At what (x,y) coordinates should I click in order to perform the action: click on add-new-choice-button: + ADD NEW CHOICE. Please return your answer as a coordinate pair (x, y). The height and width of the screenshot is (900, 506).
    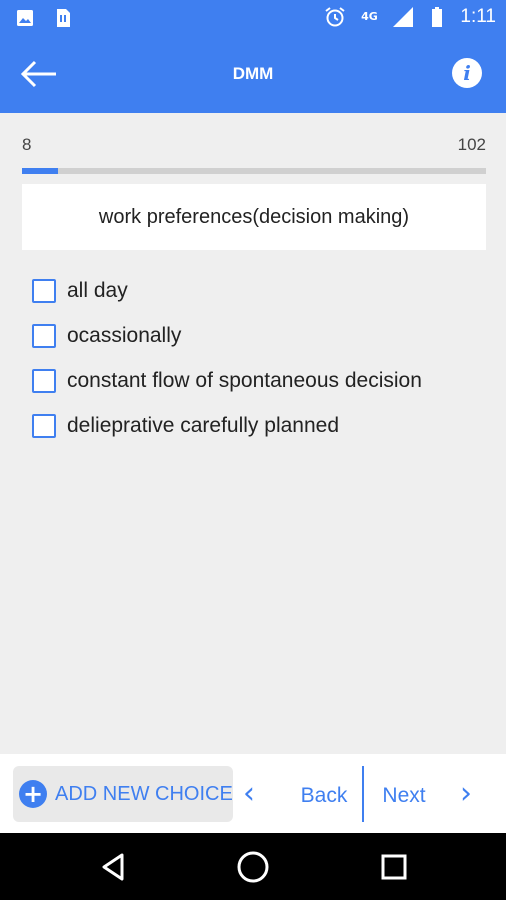
    Looking at the image, I should click on (123, 794).